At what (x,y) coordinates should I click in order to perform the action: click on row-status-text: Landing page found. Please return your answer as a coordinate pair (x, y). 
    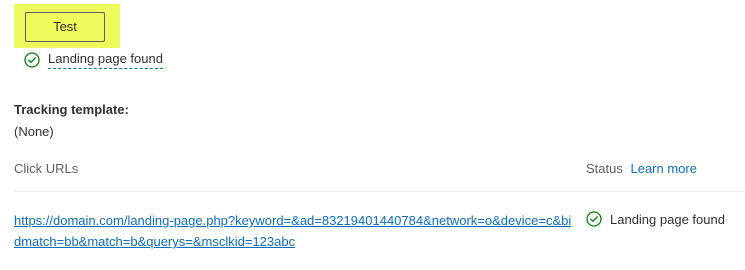
    Looking at the image, I should click on (667, 219).